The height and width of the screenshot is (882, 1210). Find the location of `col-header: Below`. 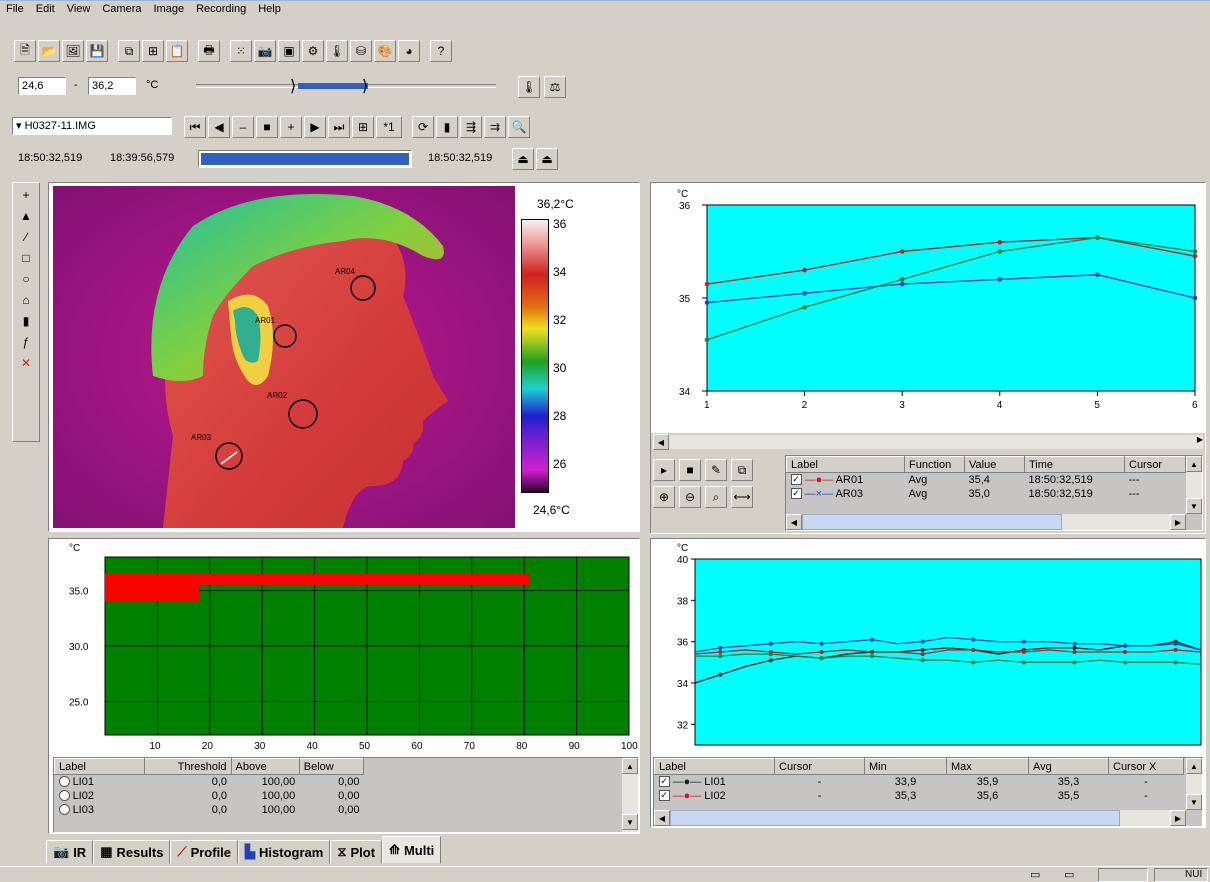

col-header: Below is located at coordinates (331, 766).